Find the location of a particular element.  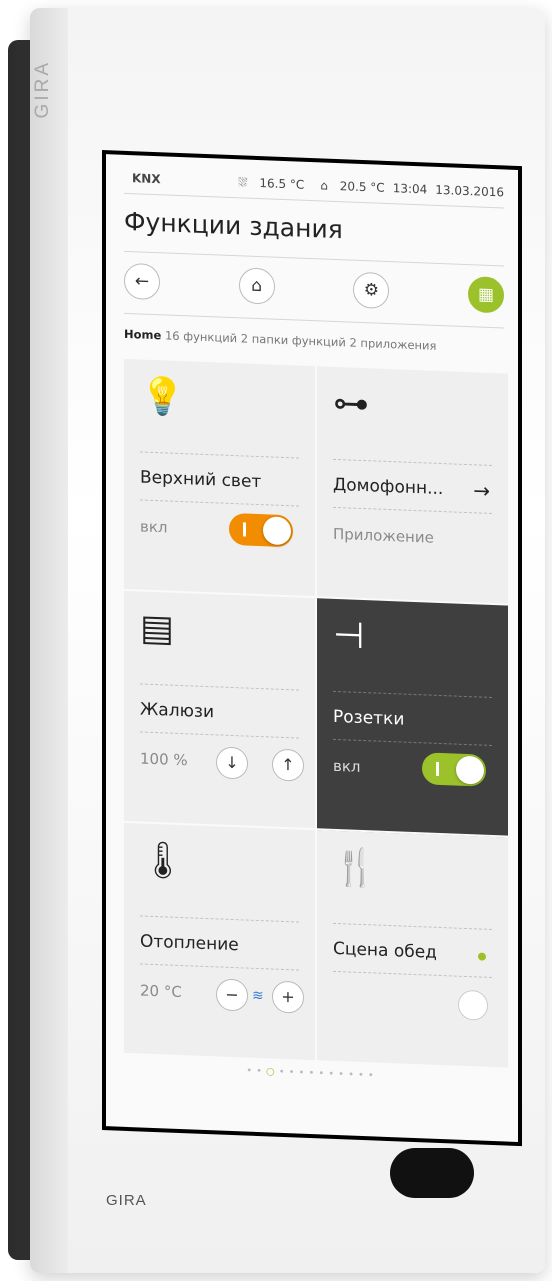

outdoor-temp-icon: ⛆ is located at coordinates (242, 182).